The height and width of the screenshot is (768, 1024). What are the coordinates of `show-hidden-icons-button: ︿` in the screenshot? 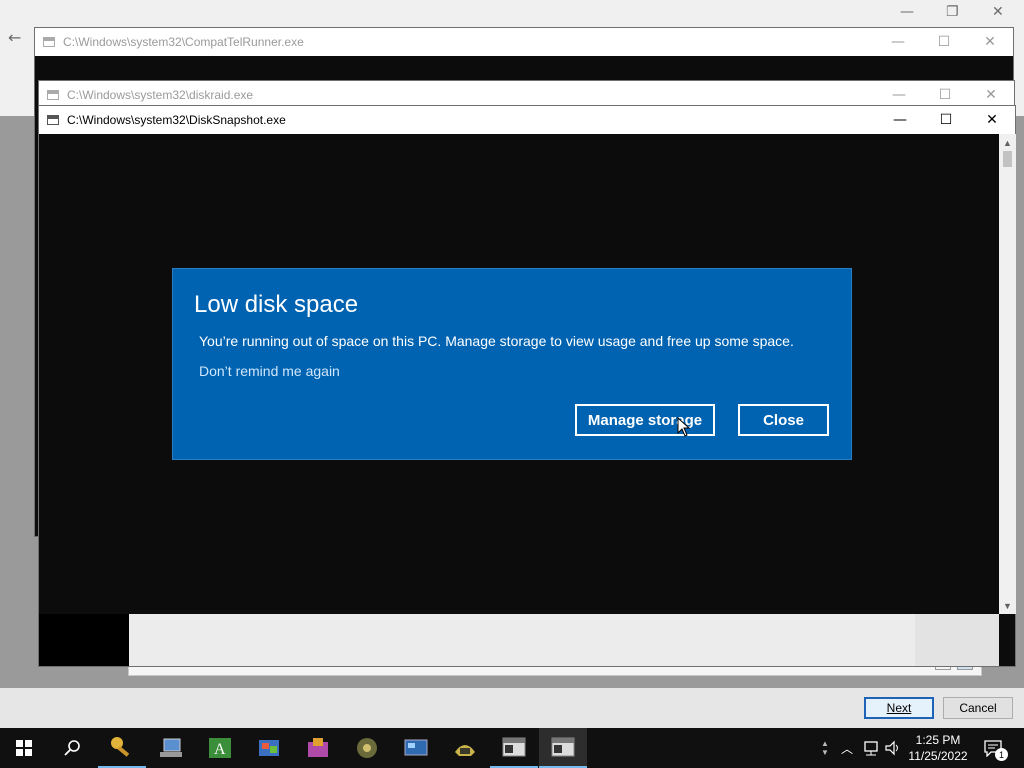 It's located at (847, 748).